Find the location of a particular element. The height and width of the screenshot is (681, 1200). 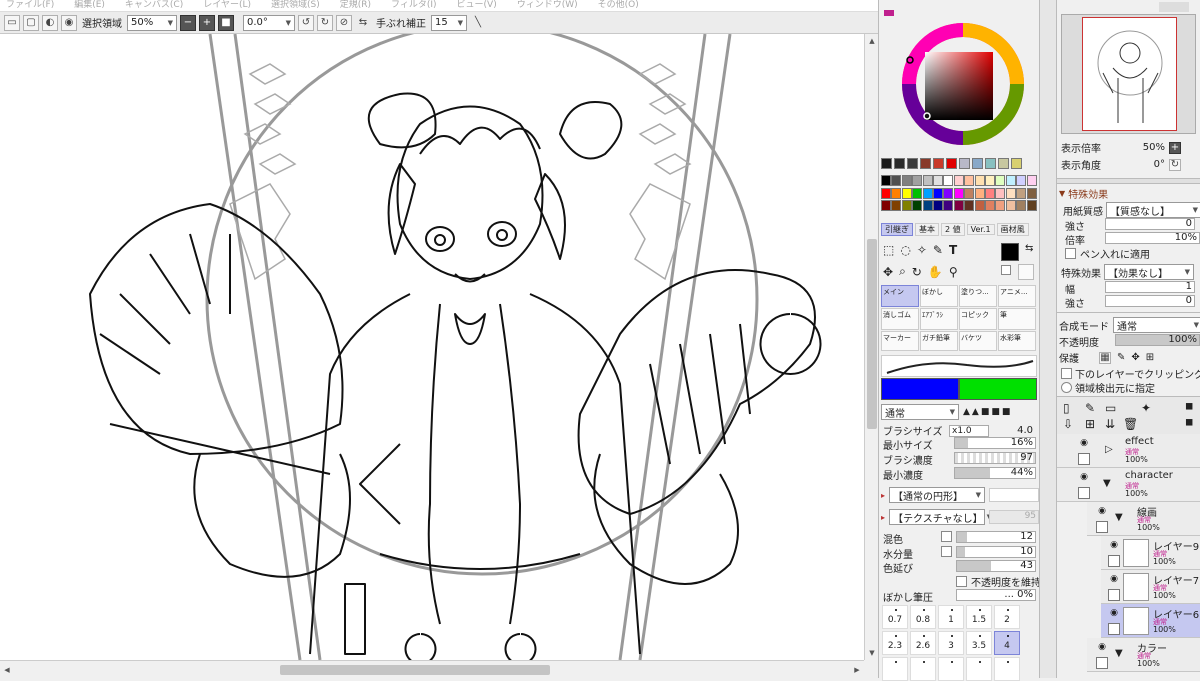

source-radio is located at coordinates (1066, 387).